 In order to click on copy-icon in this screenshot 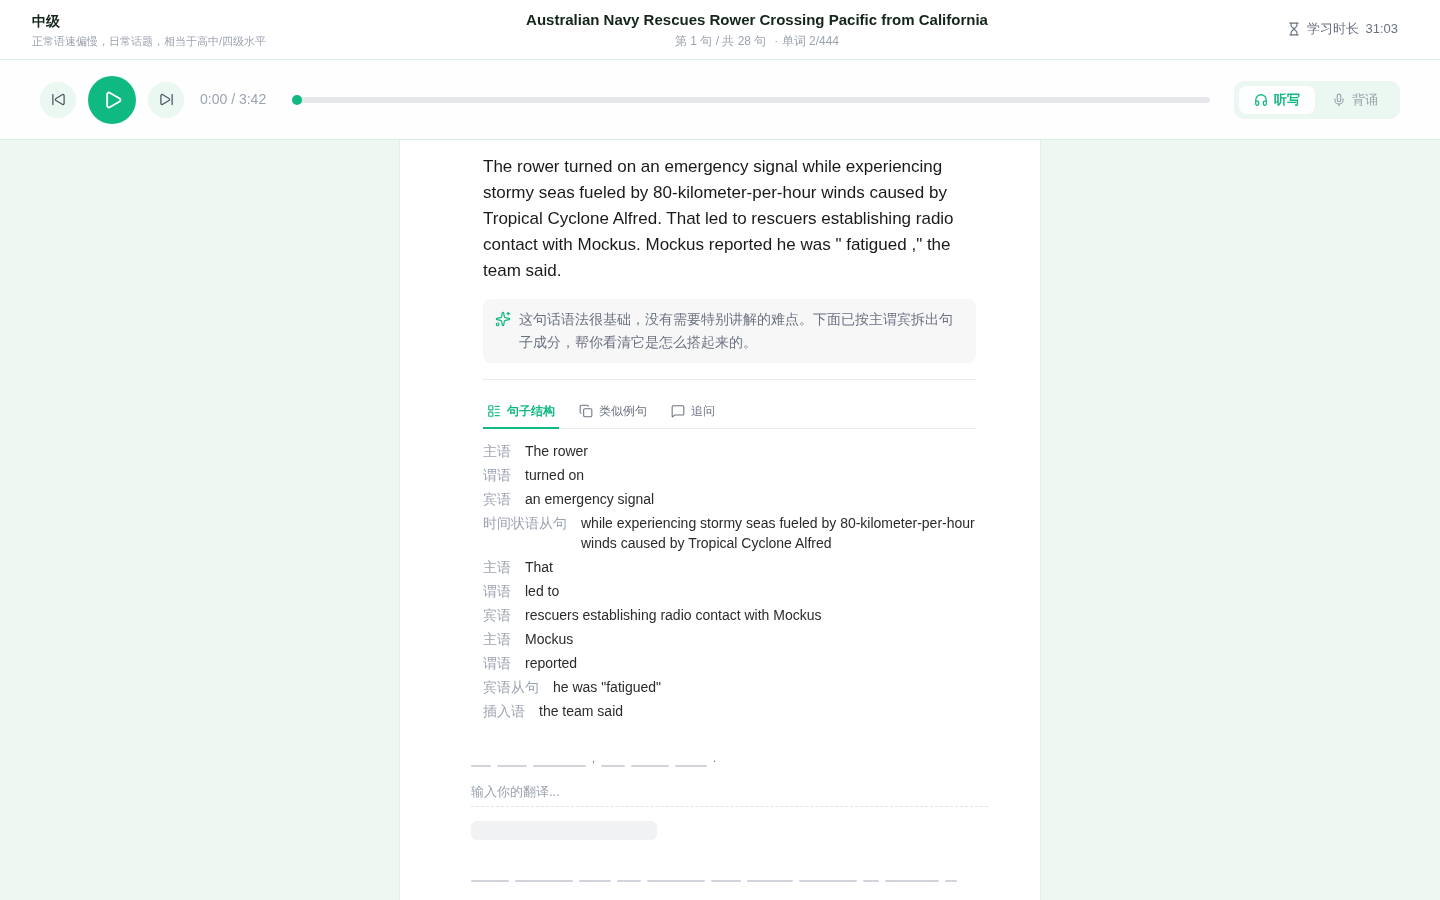, I will do `click(586, 411)`.